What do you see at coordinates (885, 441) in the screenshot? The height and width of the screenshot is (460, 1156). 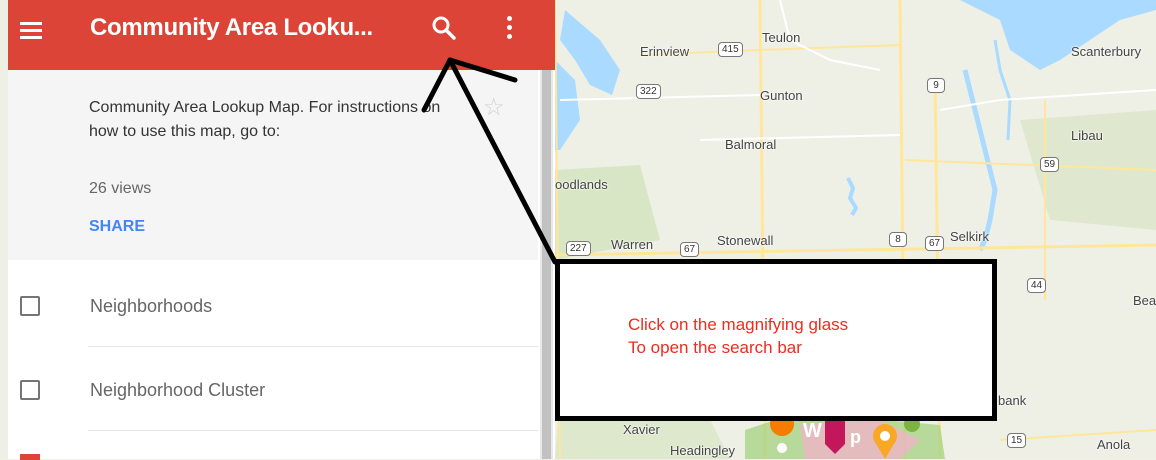 I see `yellow-pin-icon` at bounding box center [885, 441].